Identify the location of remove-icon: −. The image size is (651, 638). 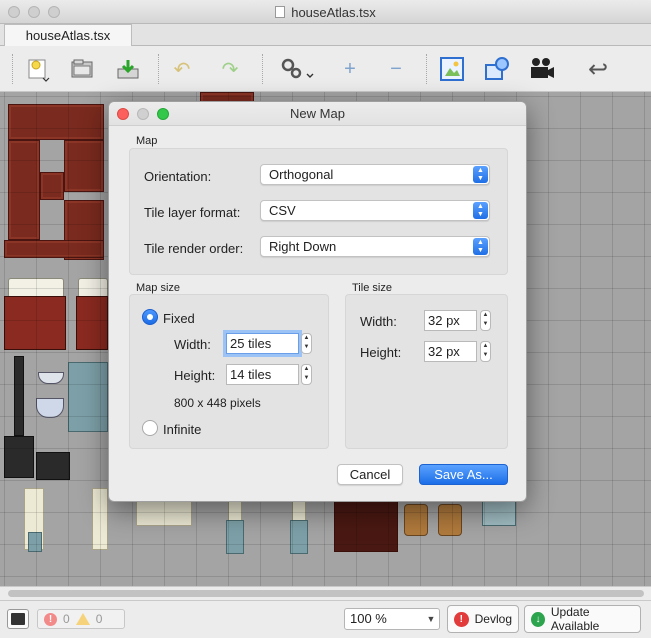
(396, 69).